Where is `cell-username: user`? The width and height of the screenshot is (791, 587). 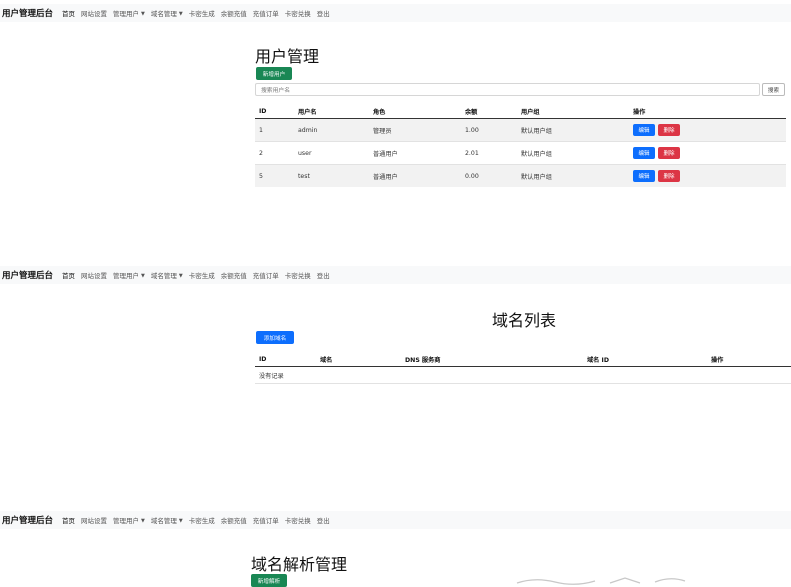
cell-username: user is located at coordinates (331, 153).